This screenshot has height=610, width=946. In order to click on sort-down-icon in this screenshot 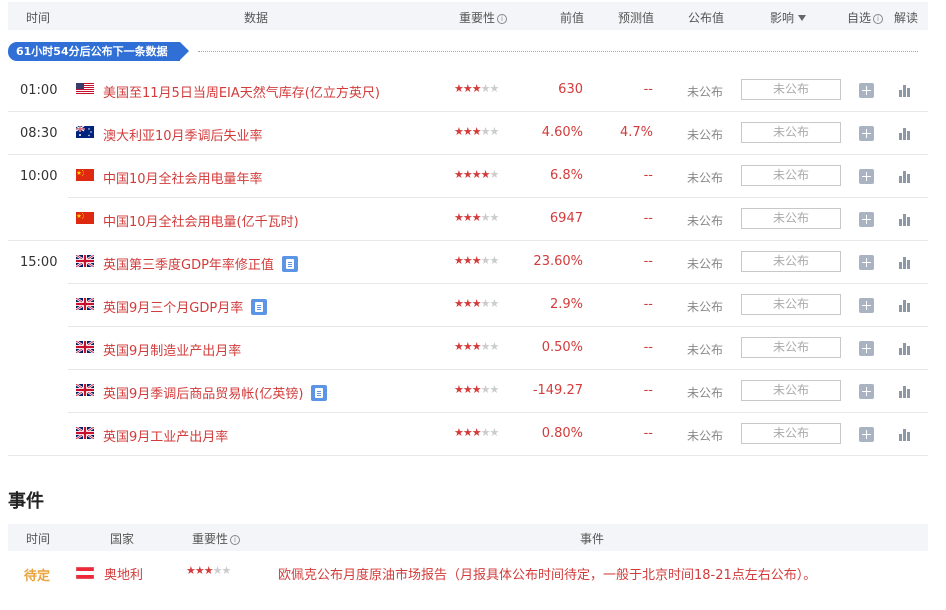, I will do `click(802, 18)`.